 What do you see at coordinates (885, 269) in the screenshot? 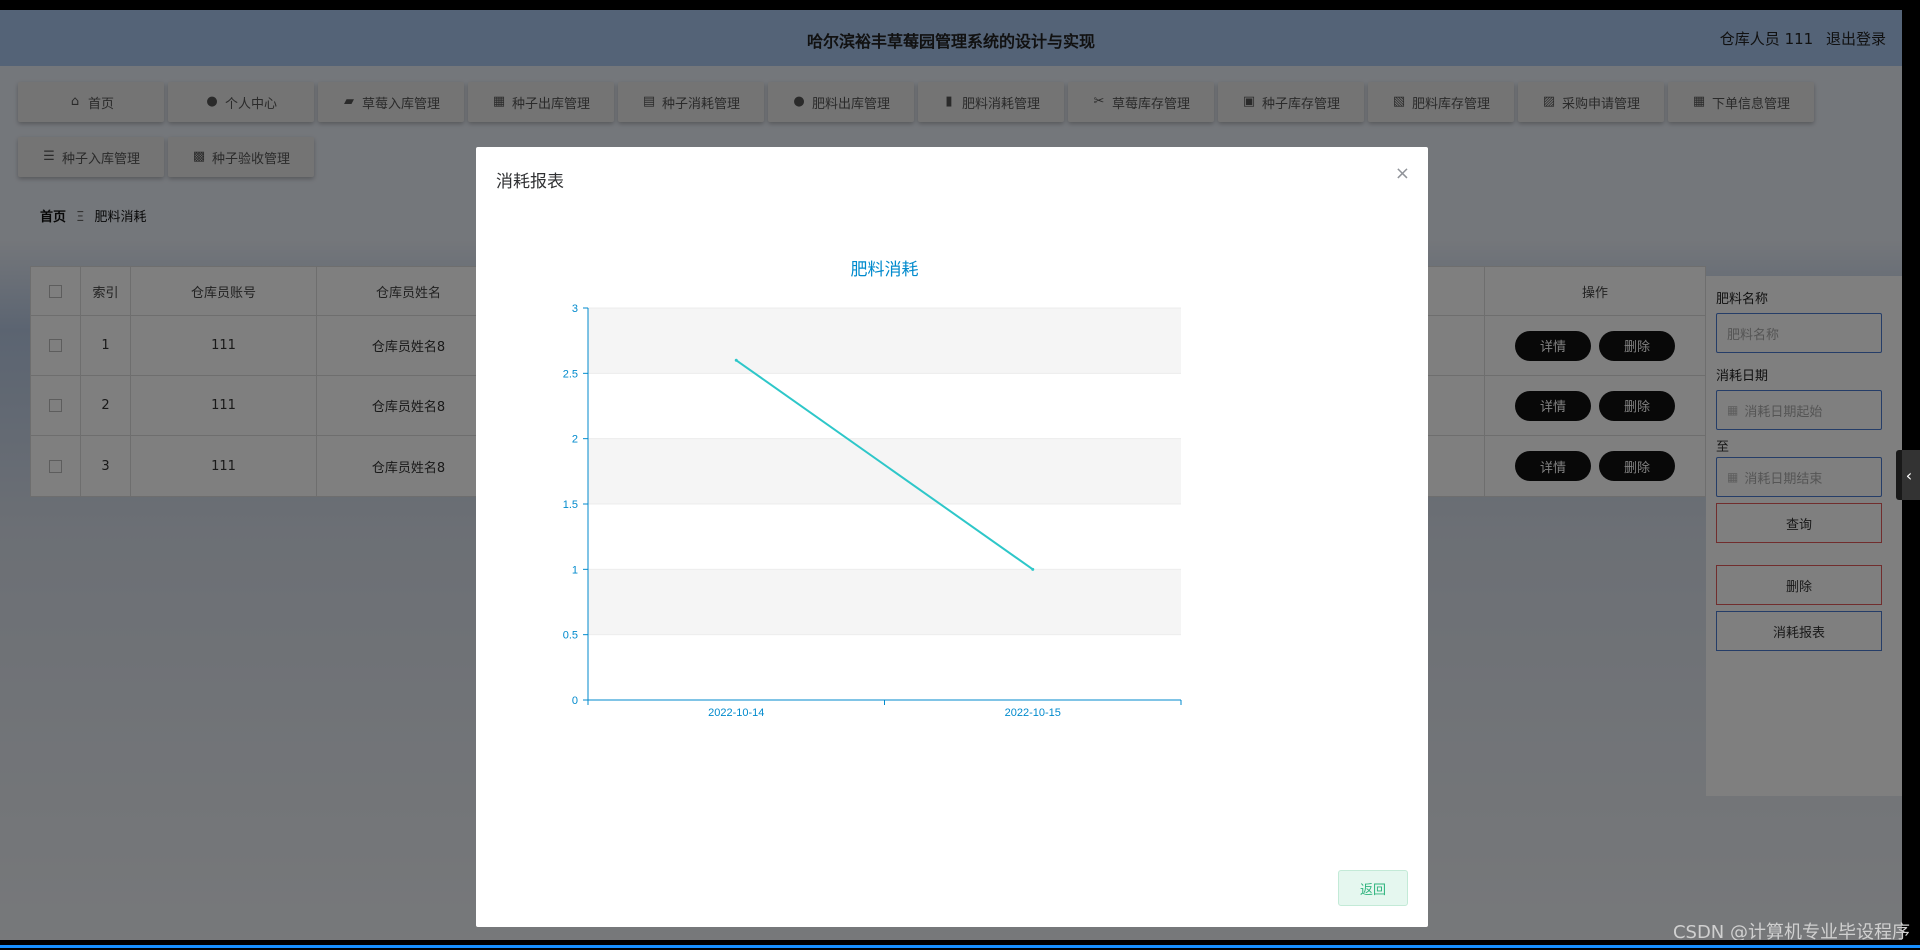
I see `chart-title: 肥料消耗` at bounding box center [885, 269].